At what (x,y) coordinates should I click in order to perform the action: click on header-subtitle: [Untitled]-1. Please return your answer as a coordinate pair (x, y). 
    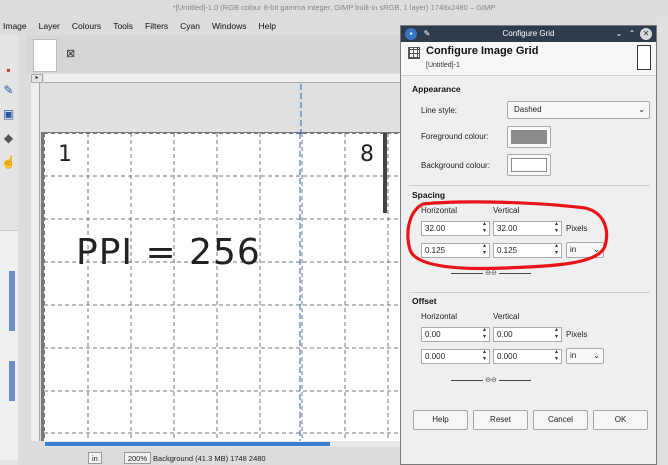
    Looking at the image, I should click on (443, 65).